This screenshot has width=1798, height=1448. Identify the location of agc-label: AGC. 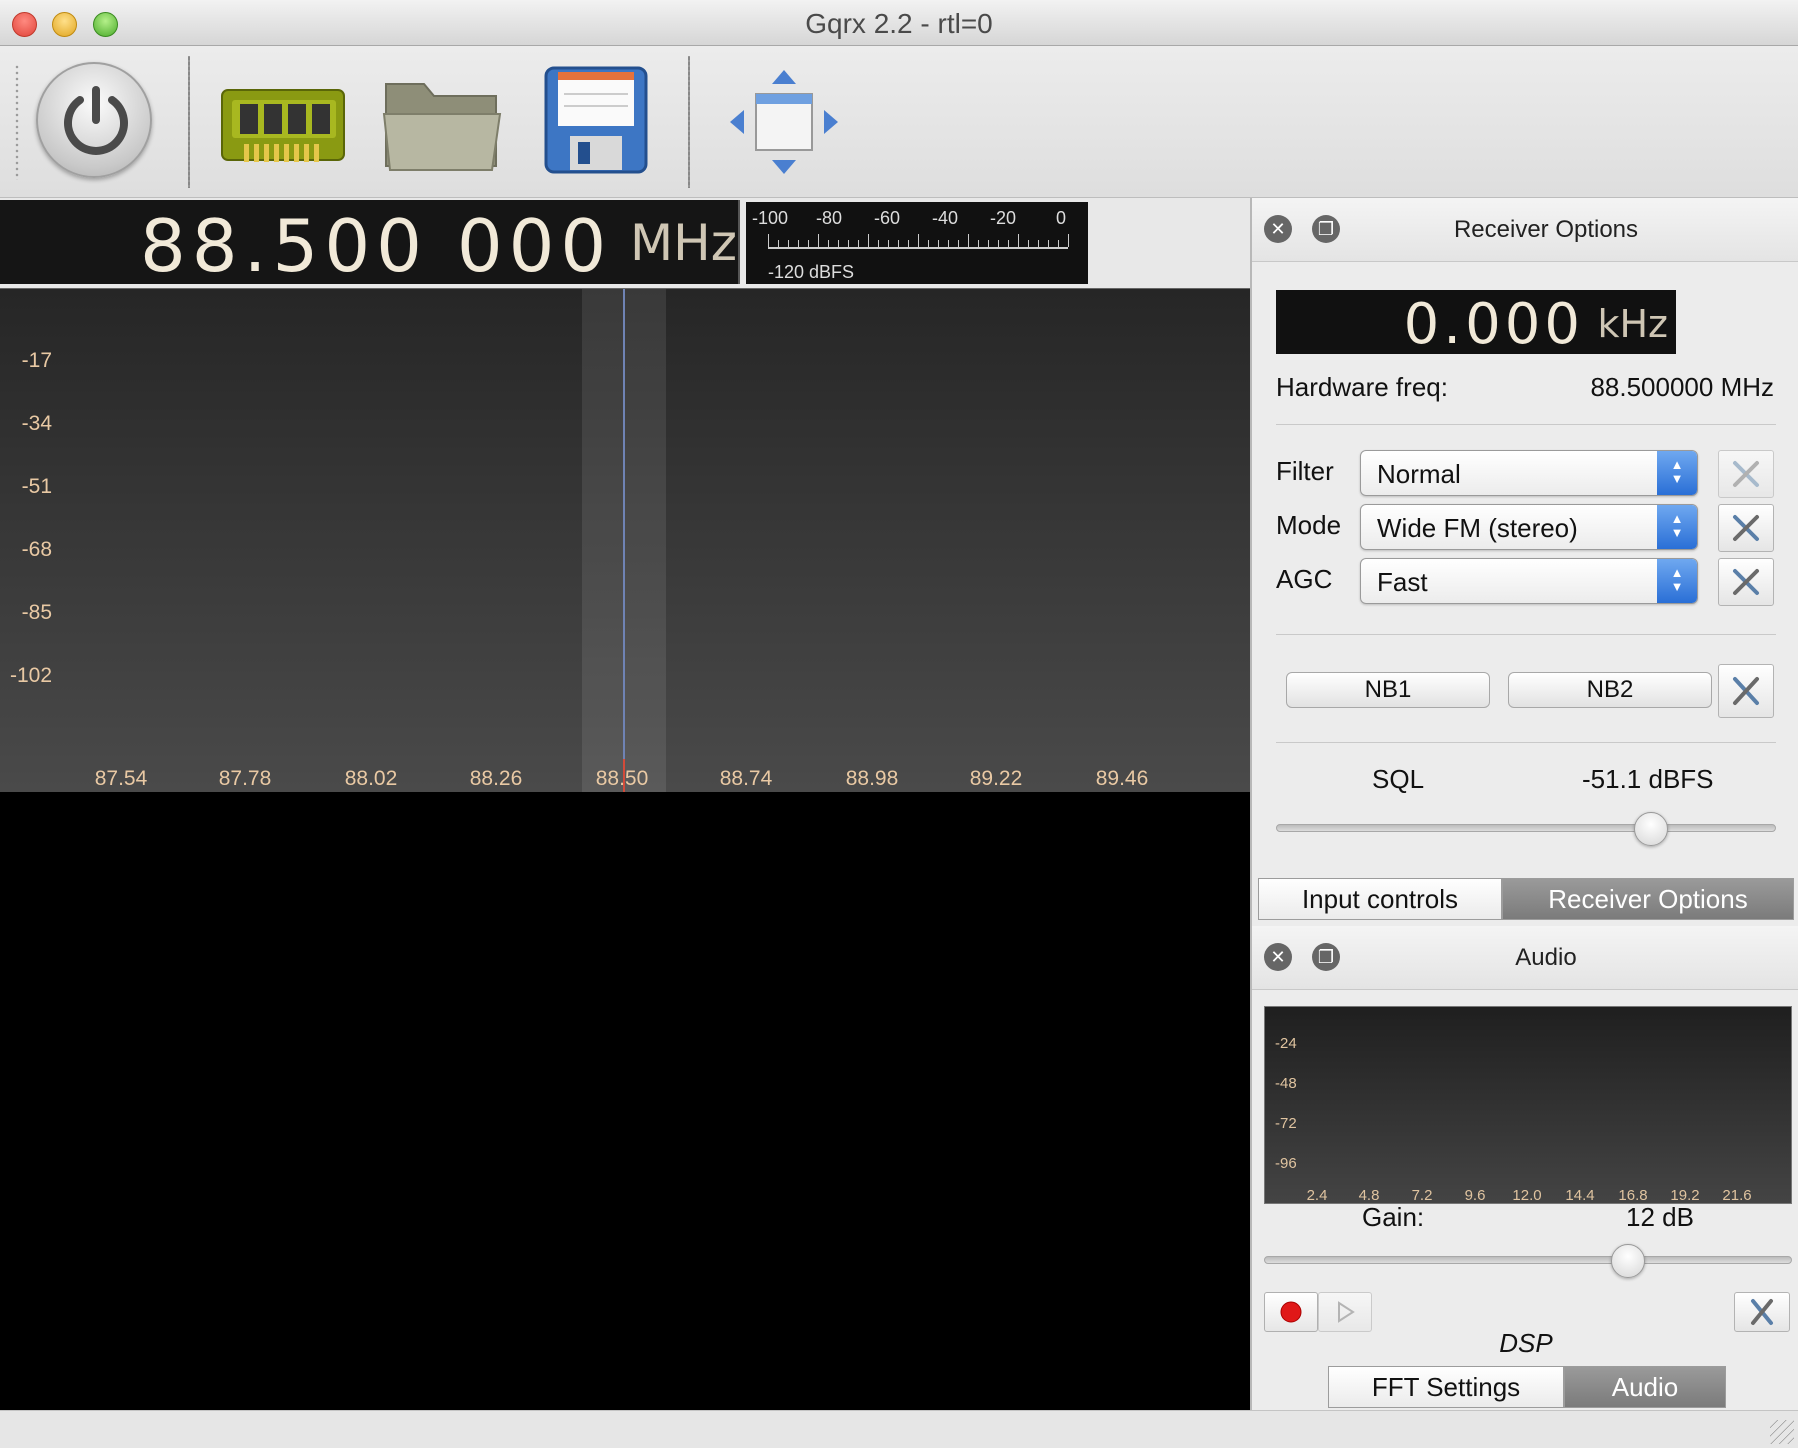
(1304, 579).